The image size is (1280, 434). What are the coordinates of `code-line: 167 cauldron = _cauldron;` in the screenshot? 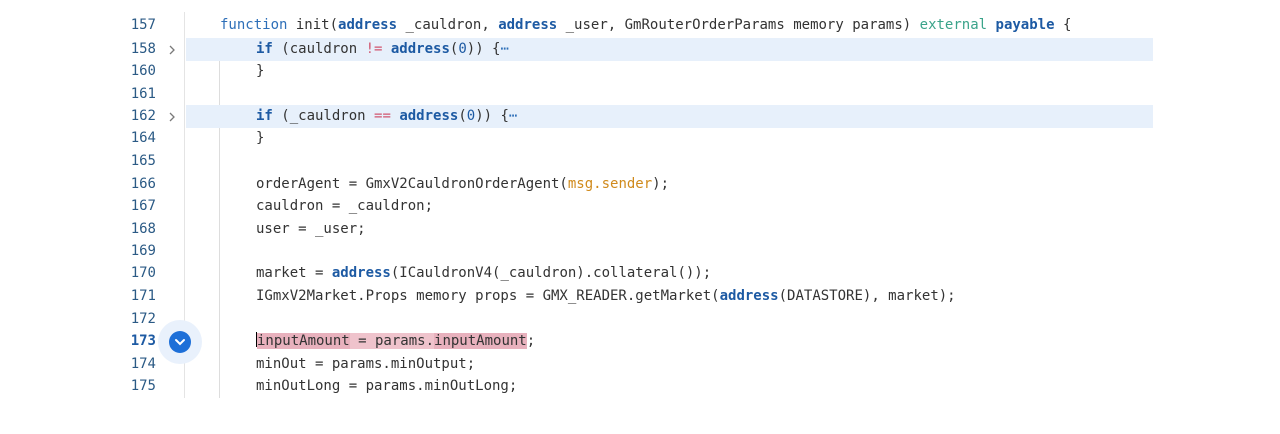 It's located at (580, 206).